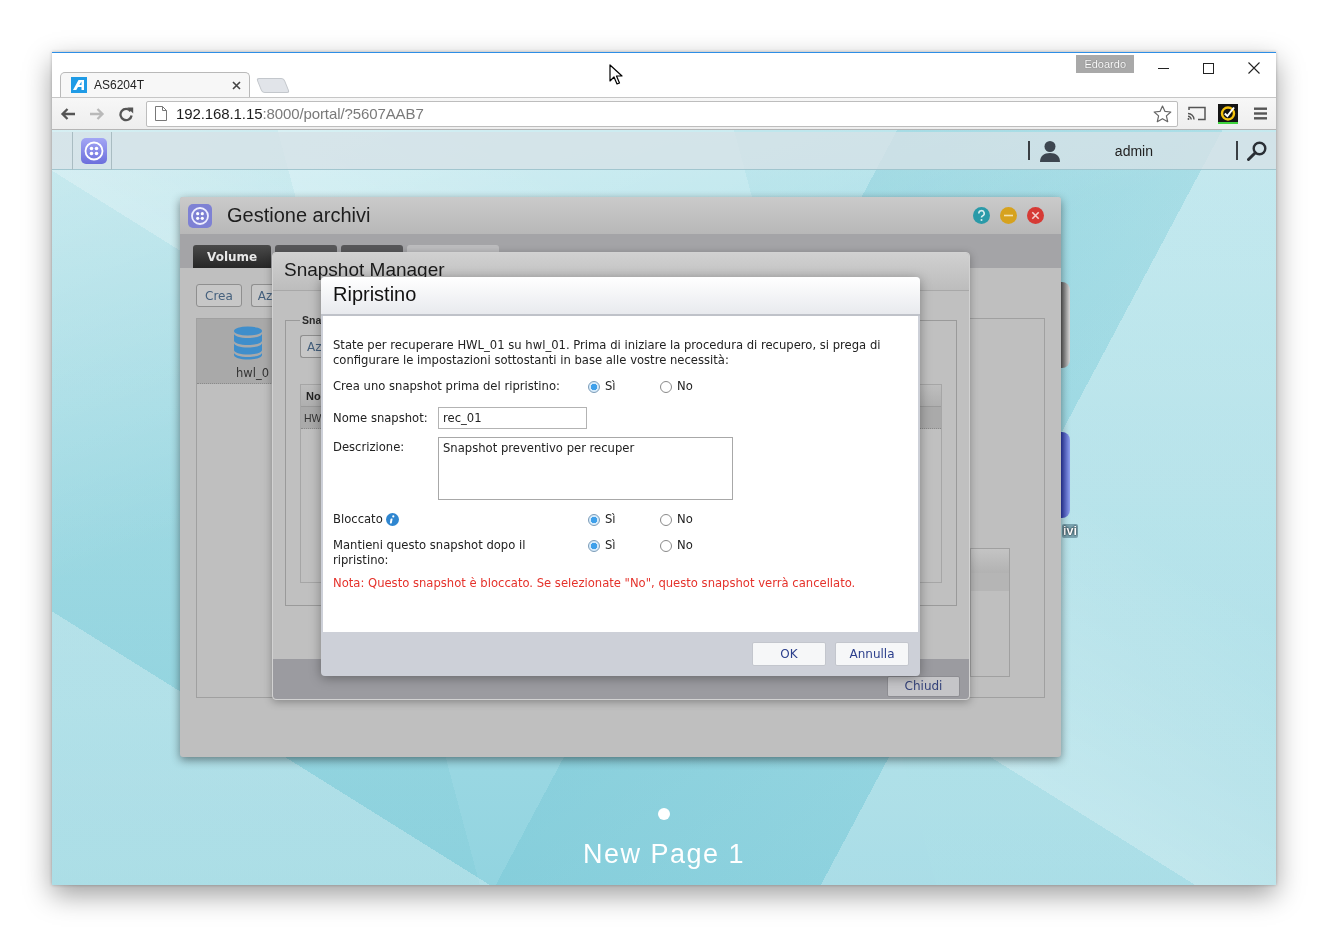 This screenshot has height=937, width=1328. What do you see at coordinates (252, 373) in the screenshot?
I see `volume-label: hwl_0` at bounding box center [252, 373].